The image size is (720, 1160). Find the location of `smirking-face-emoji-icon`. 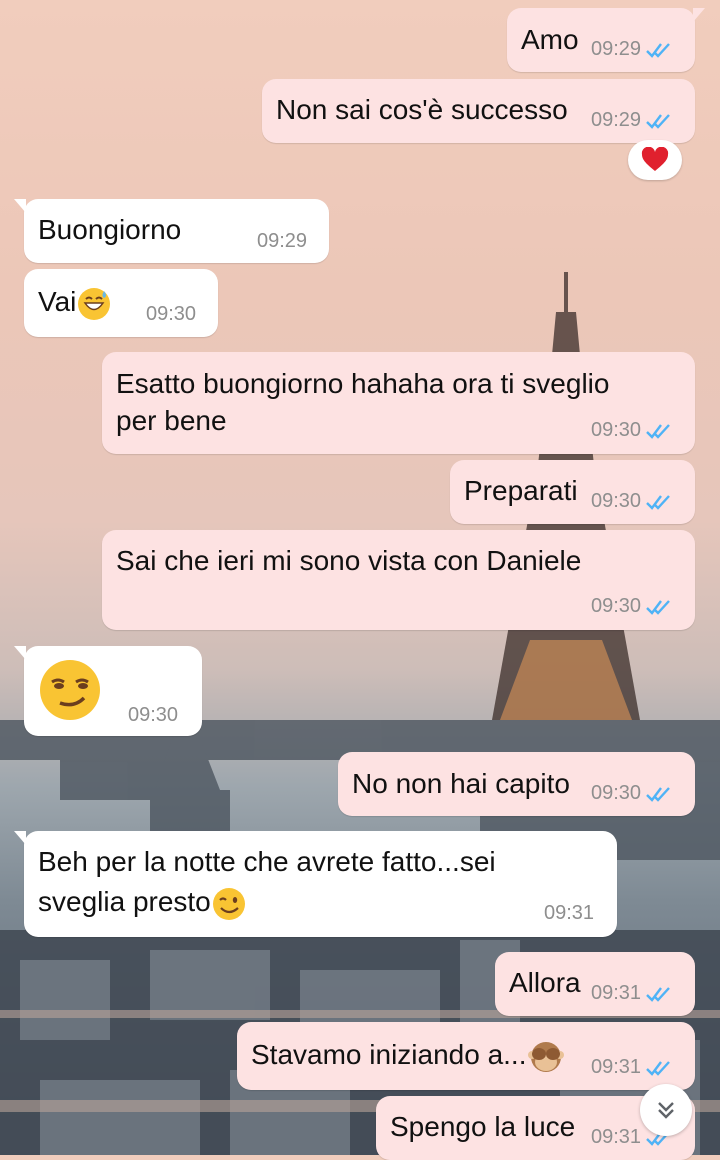

smirking-face-emoji-icon is located at coordinates (70, 690).